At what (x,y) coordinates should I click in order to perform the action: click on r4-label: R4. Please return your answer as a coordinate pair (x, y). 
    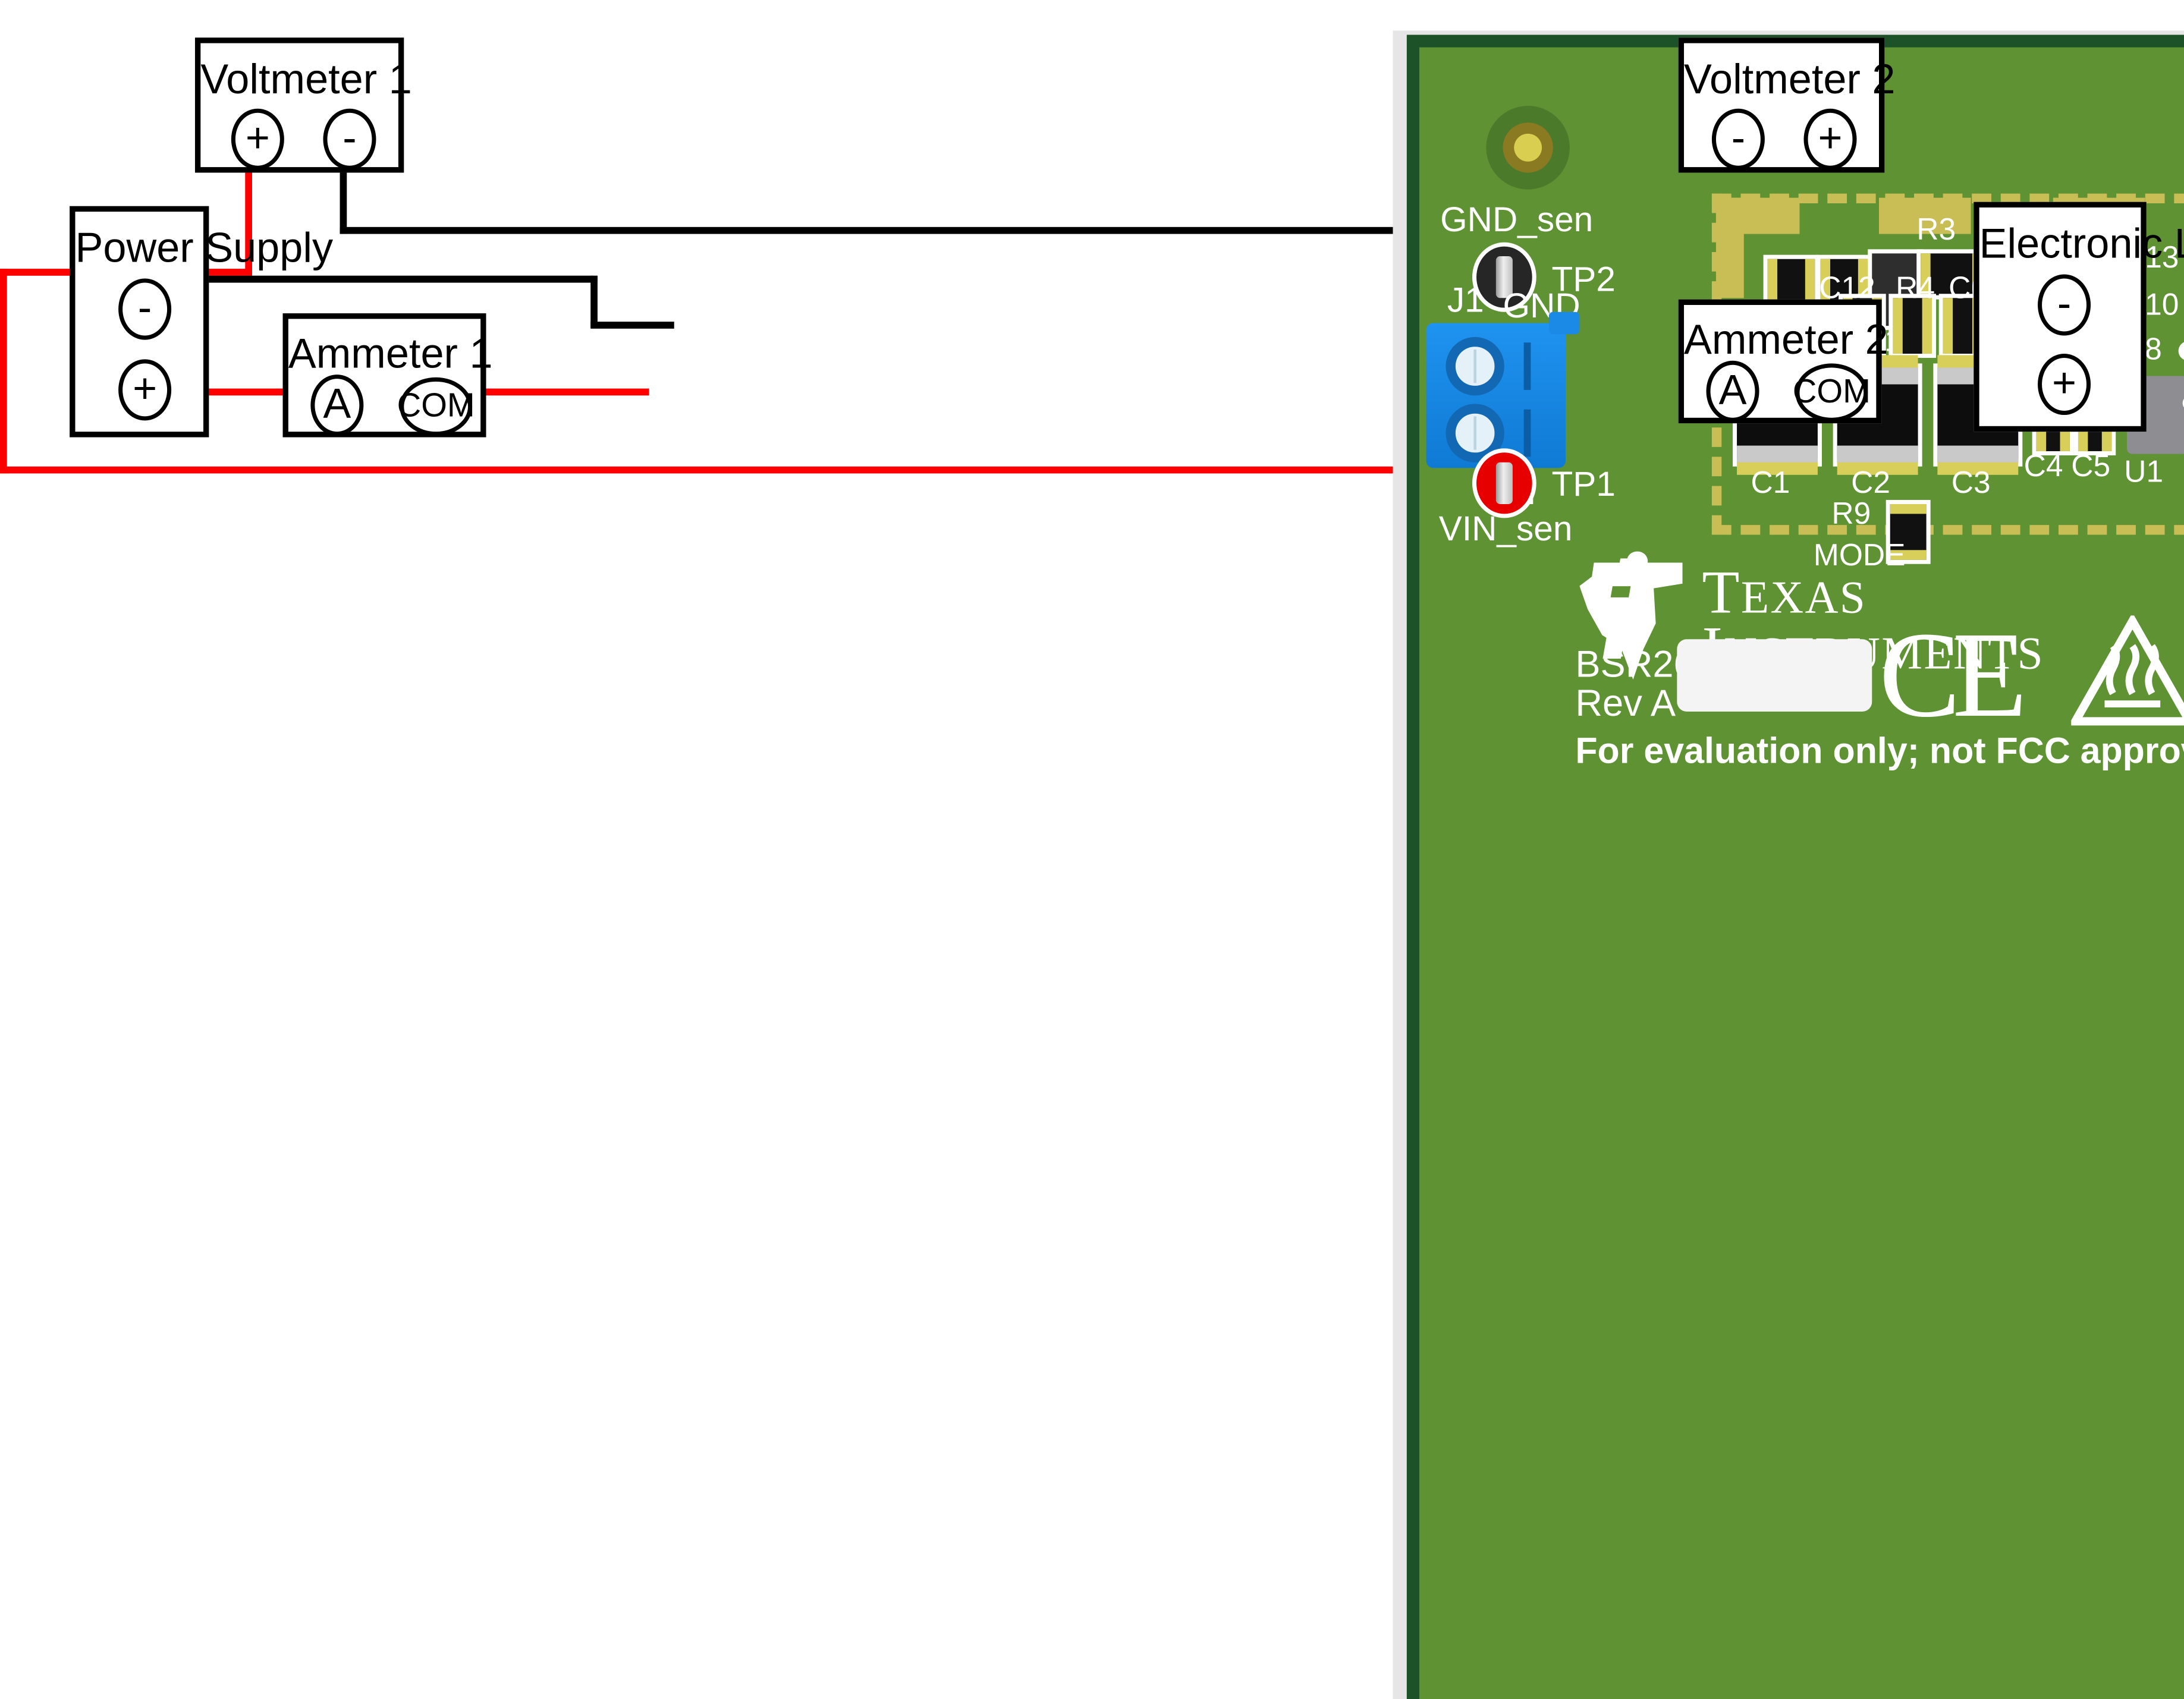
    Looking at the image, I should click on (1915, 288).